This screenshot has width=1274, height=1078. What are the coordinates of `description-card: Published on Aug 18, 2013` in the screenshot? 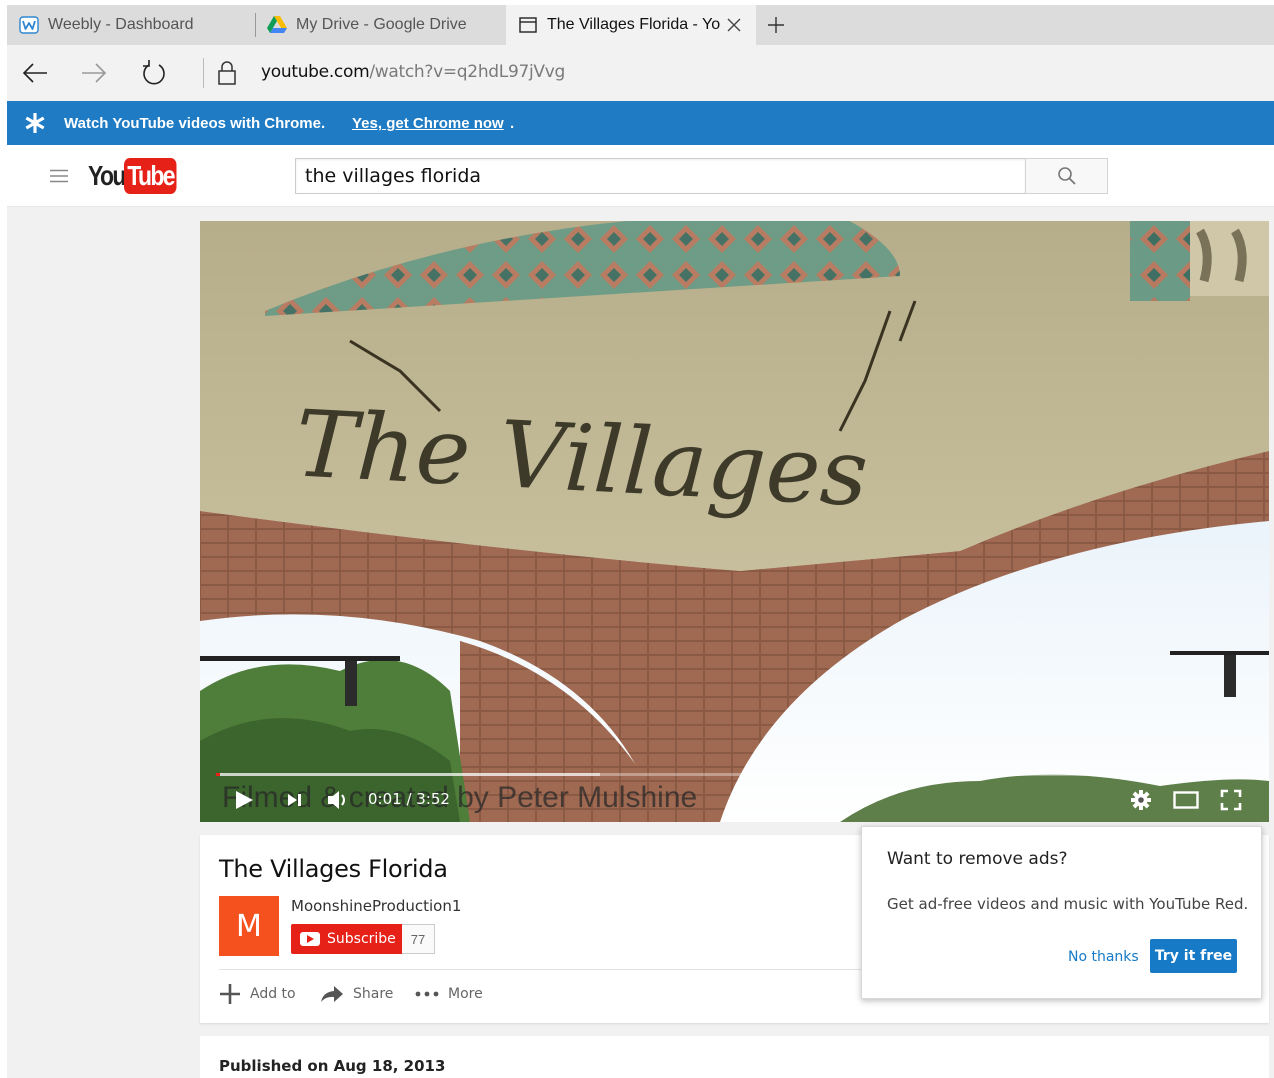 It's located at (734, 1057).